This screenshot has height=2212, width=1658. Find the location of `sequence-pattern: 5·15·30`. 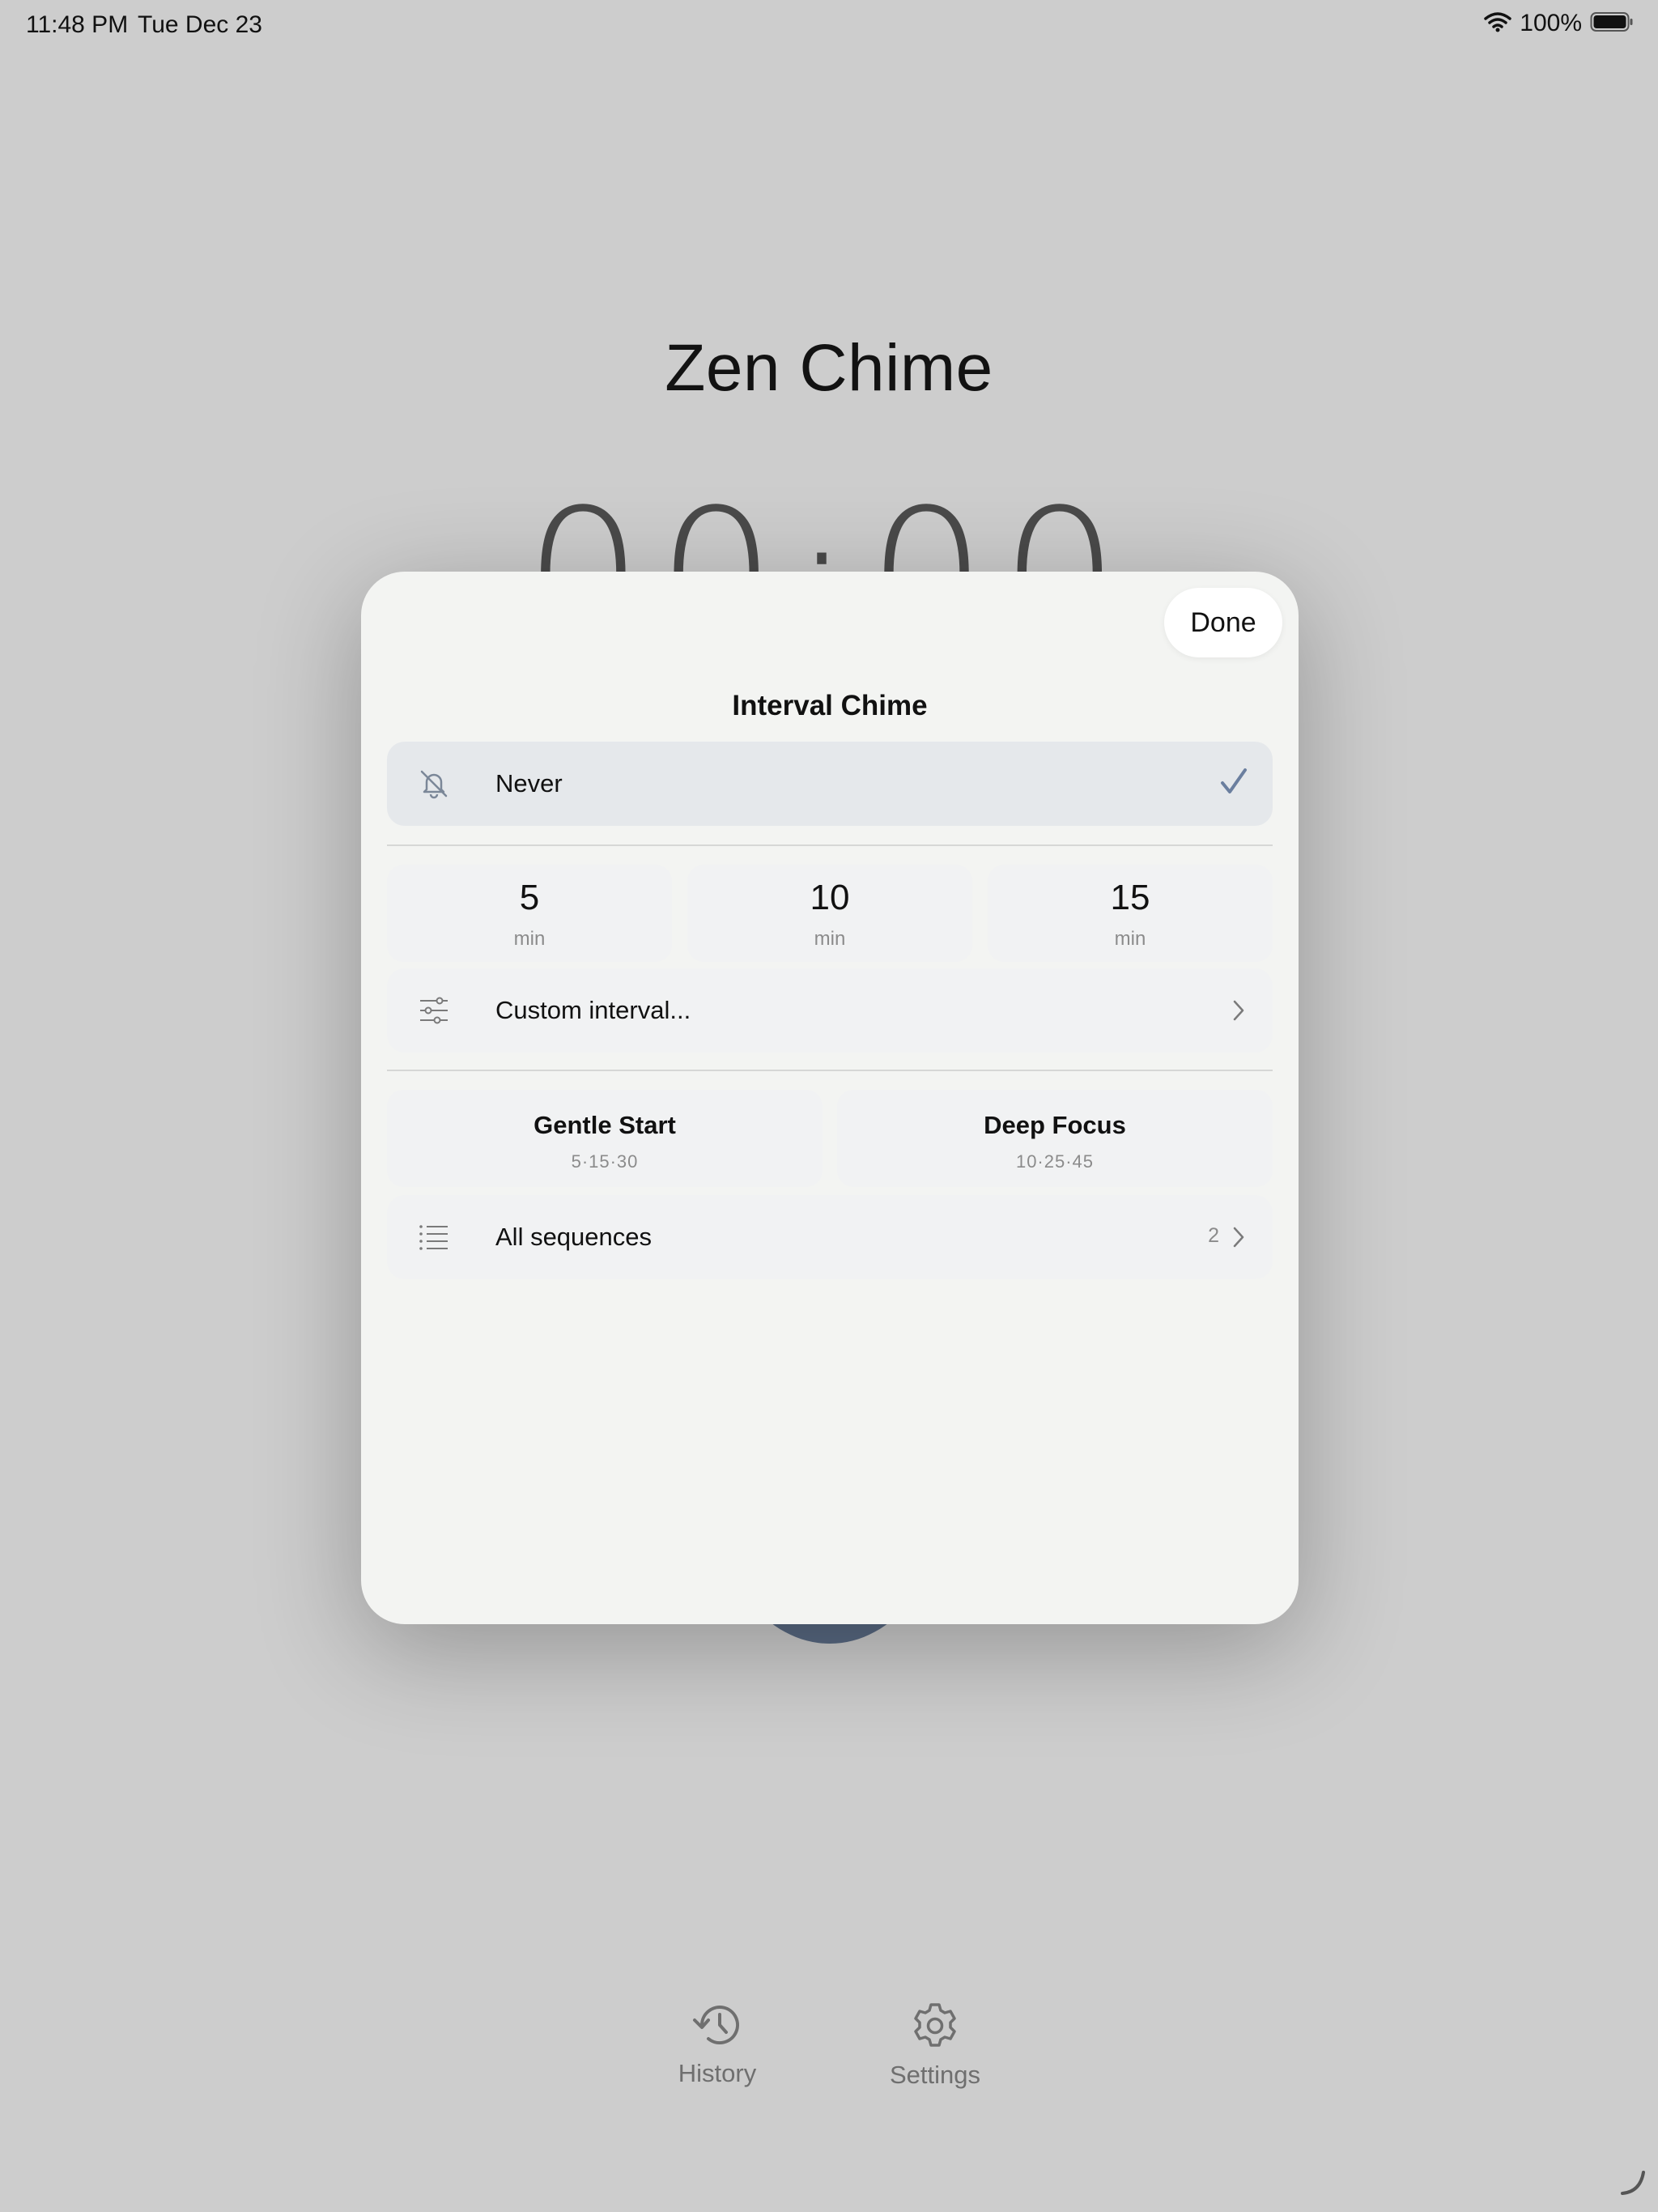

sequence-pattern: 5·15·30 is located at coordinates (605, 1162).